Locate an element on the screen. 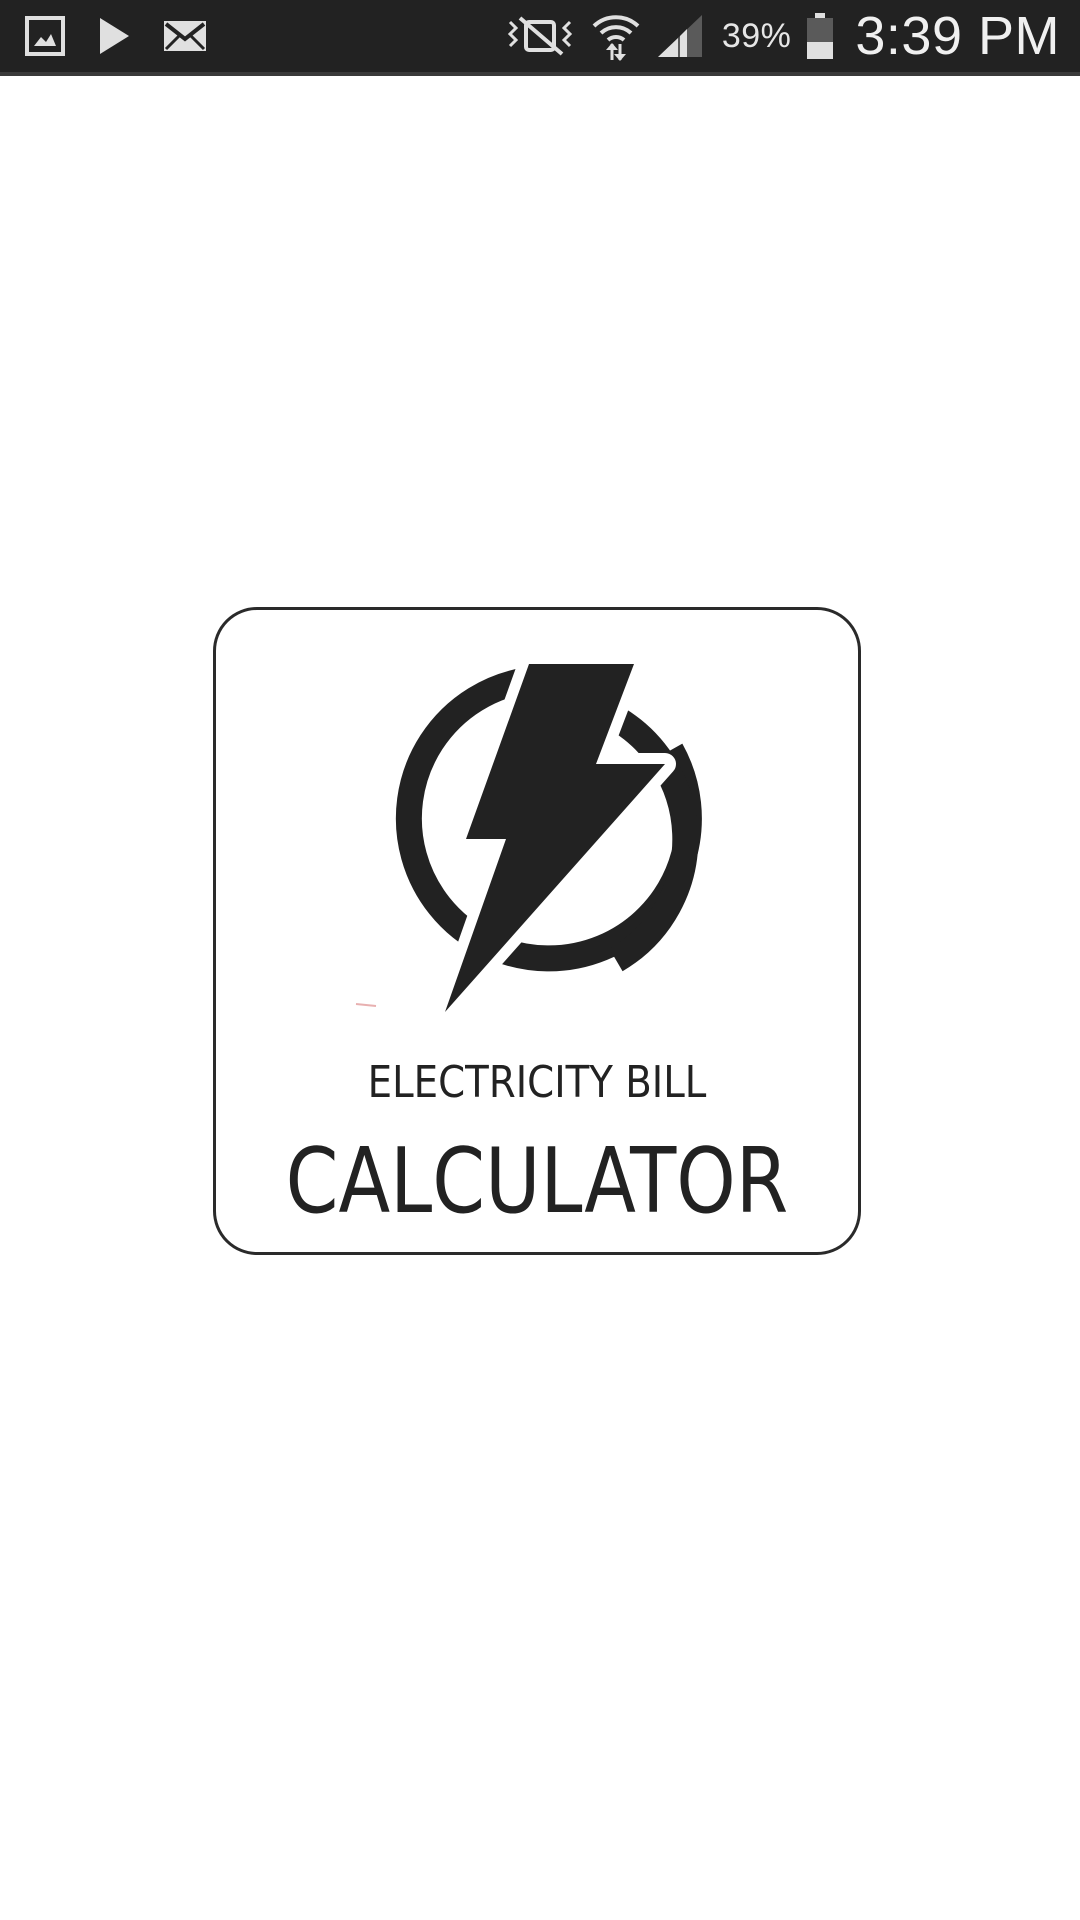 The height and width of the screenshot is (1920, 1080). system-tray: 39% 3:39 PM is located at coordinates (775, 36).